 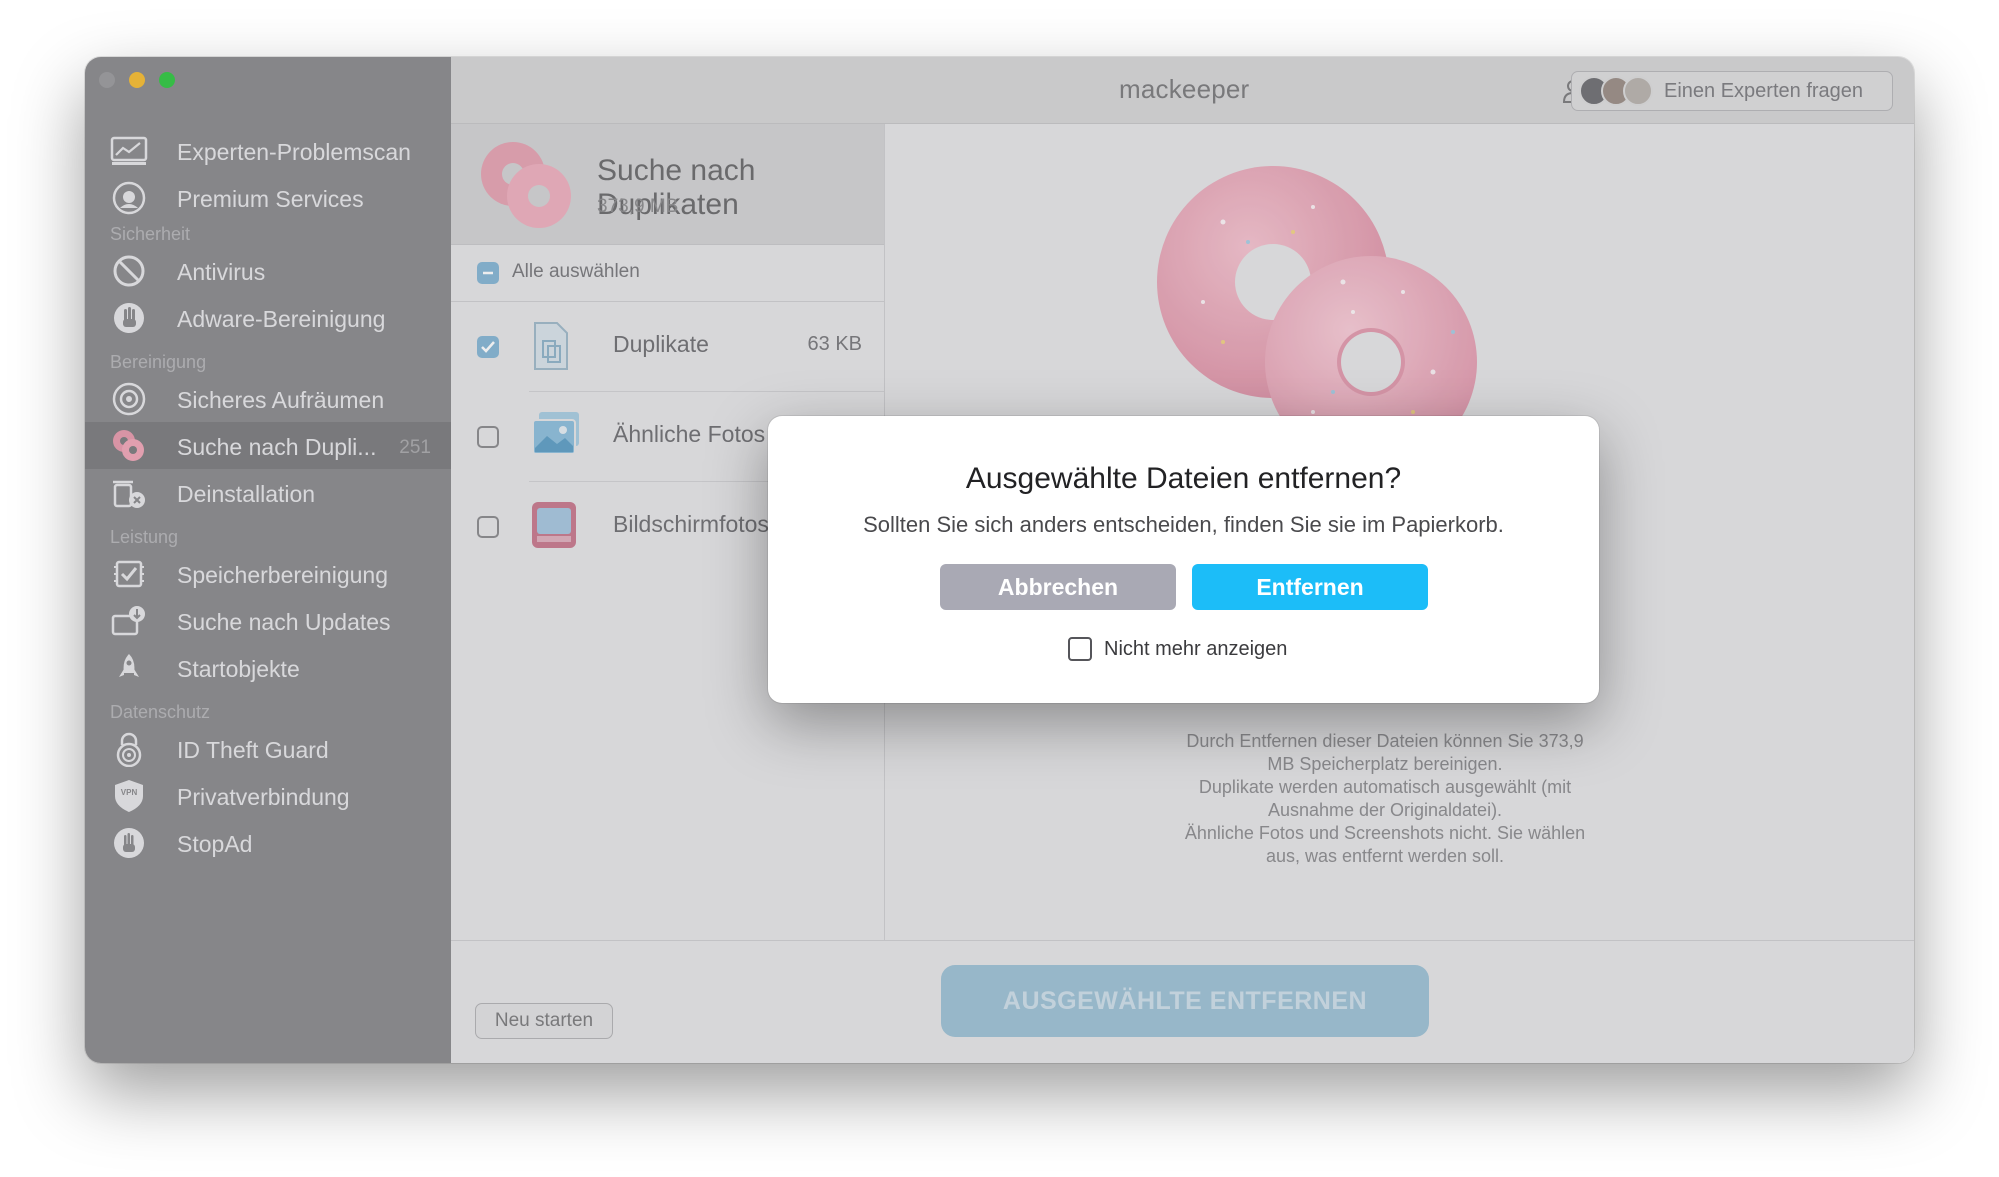 I want to click on dont-show-again-option: Nicht mehr anzeigen, so click(x=1177, y=649).